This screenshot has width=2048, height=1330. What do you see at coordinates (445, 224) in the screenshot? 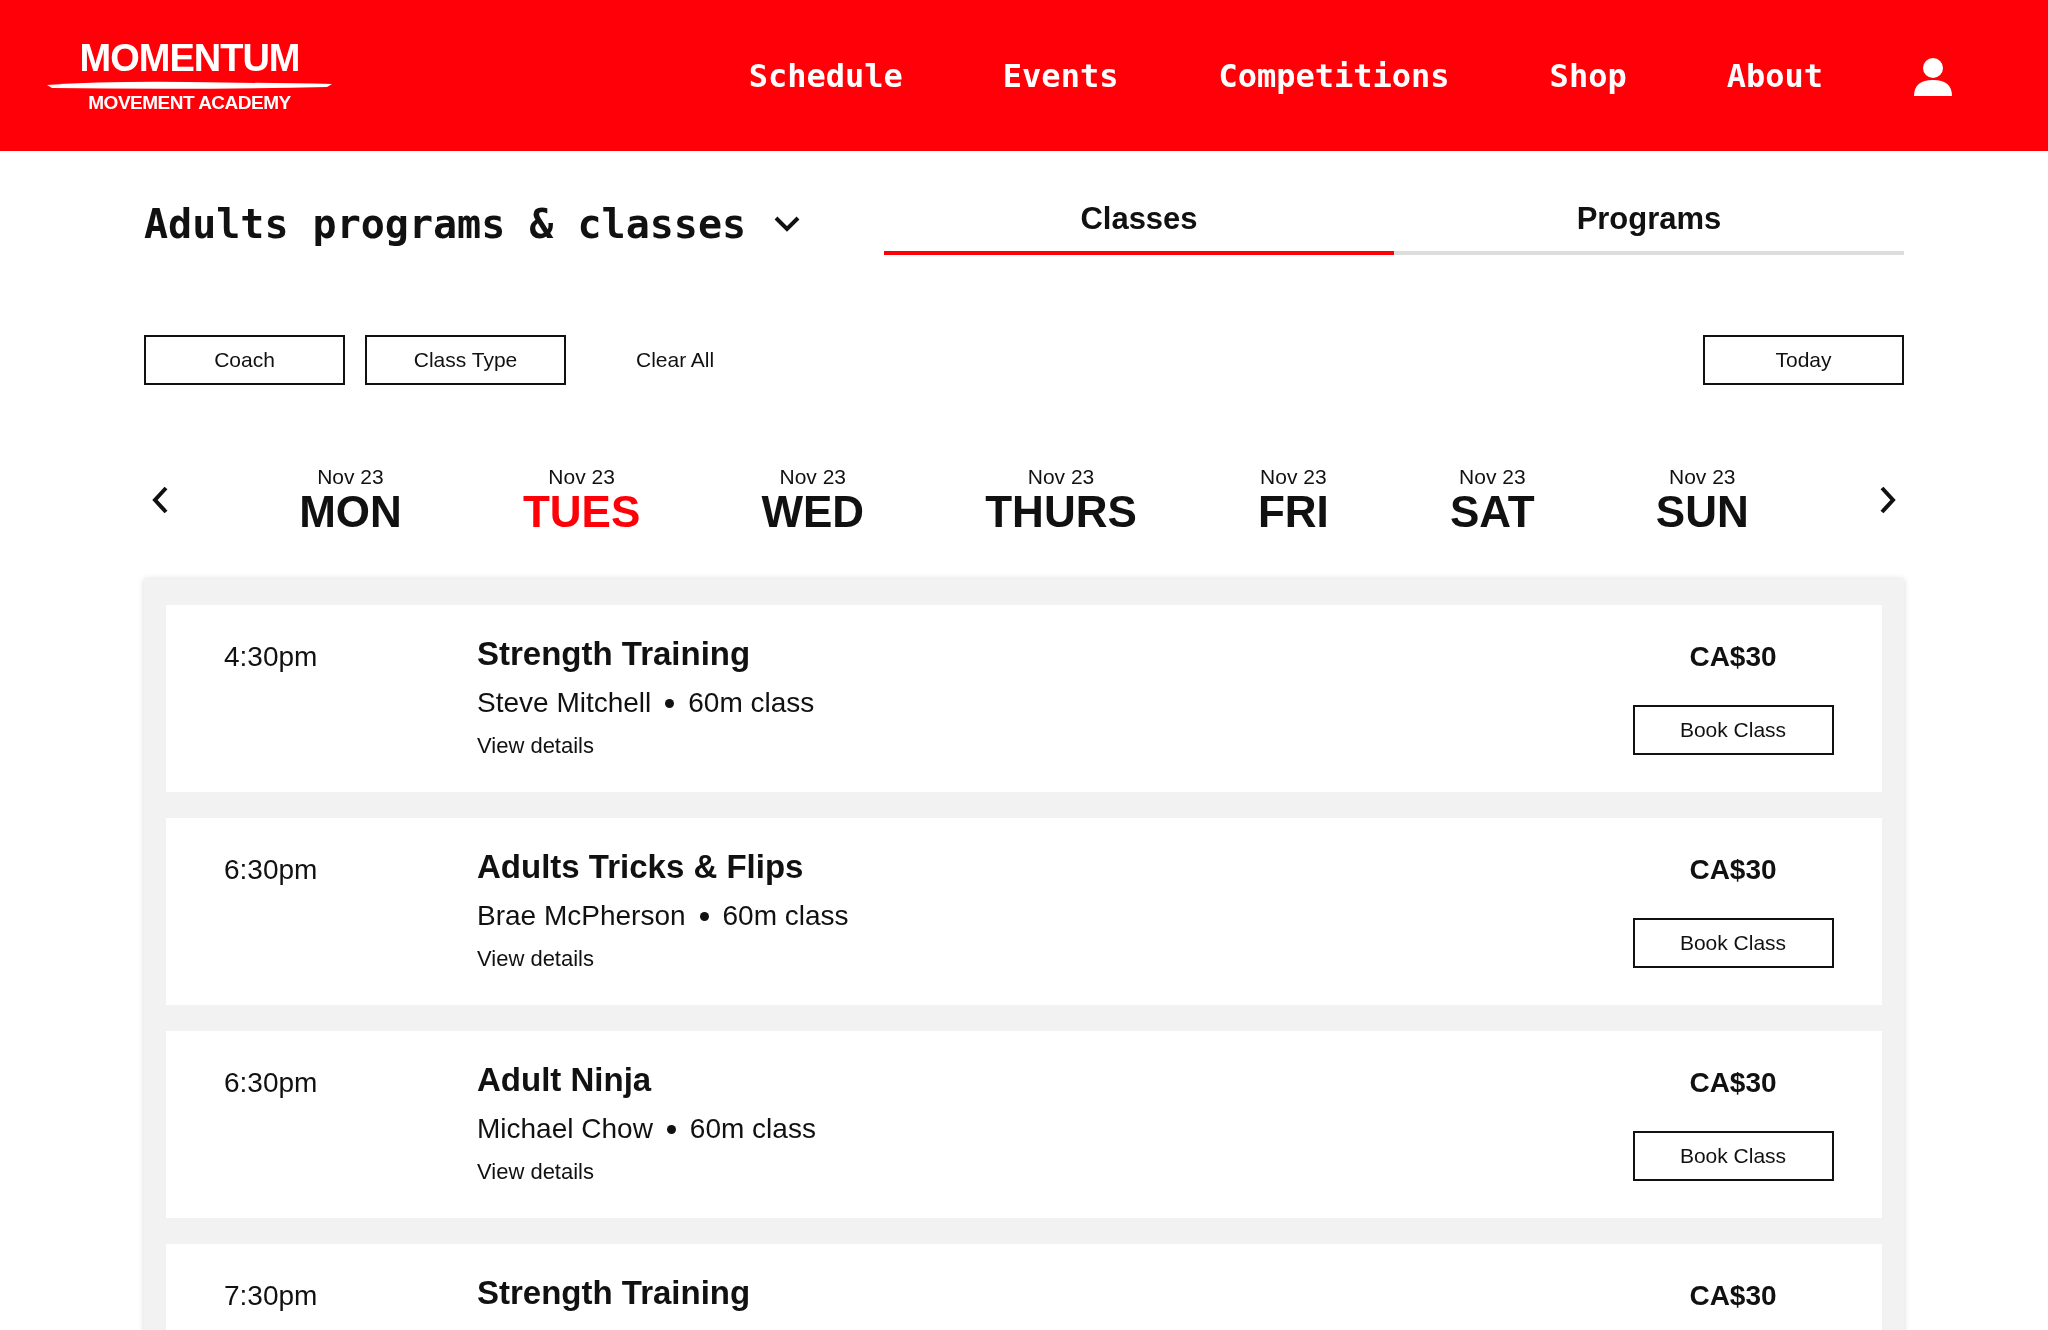
I see `page-title: Adults programs & classes` at bounding box center [445, 224].